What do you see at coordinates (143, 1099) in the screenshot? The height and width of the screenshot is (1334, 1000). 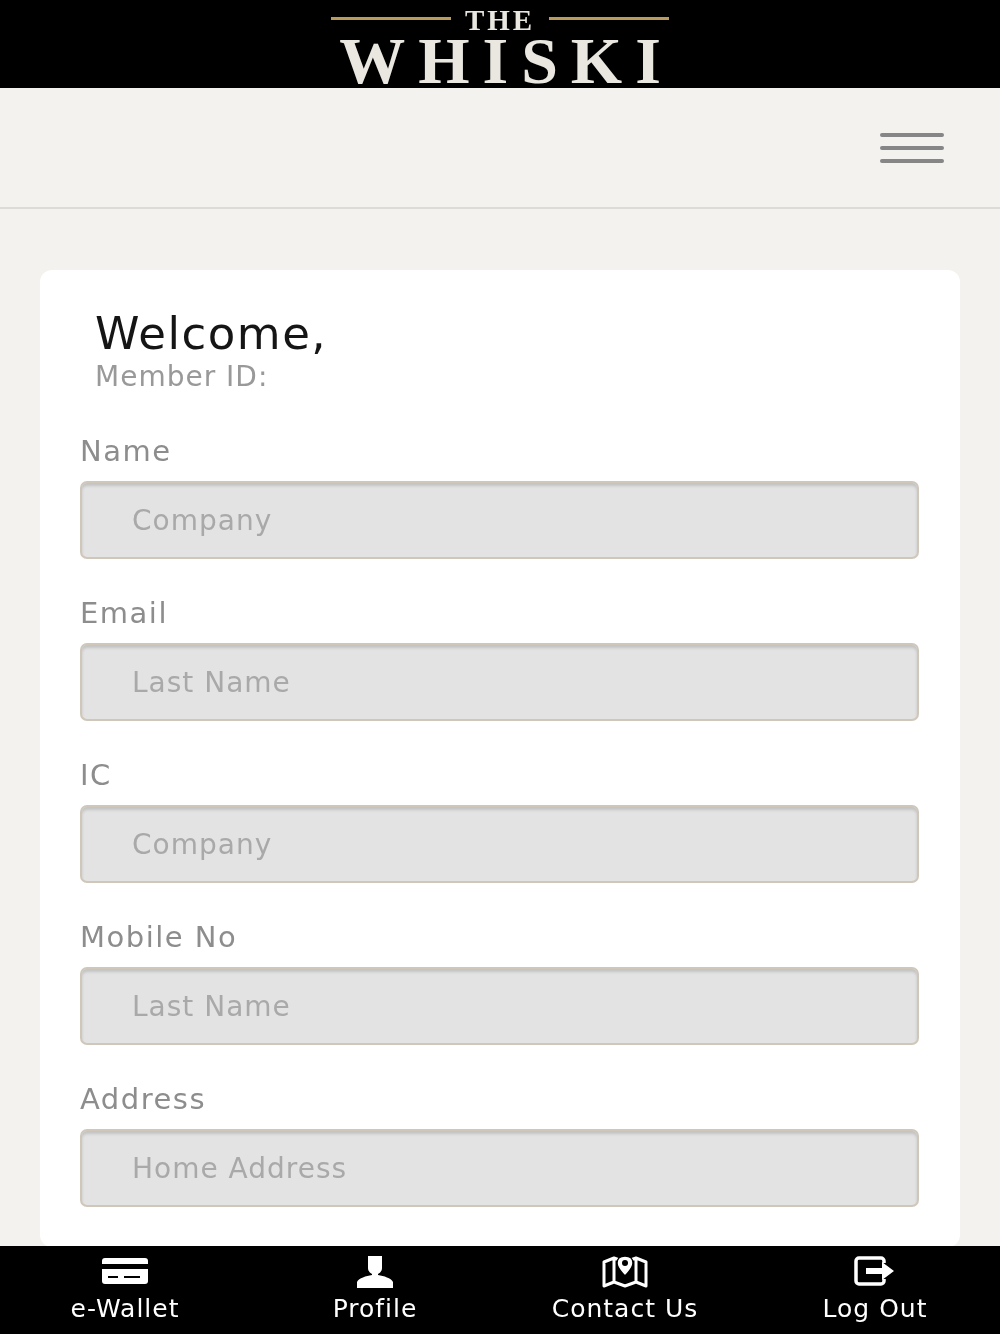 I see `field-label: Address` at bounding box center [143, 1099].